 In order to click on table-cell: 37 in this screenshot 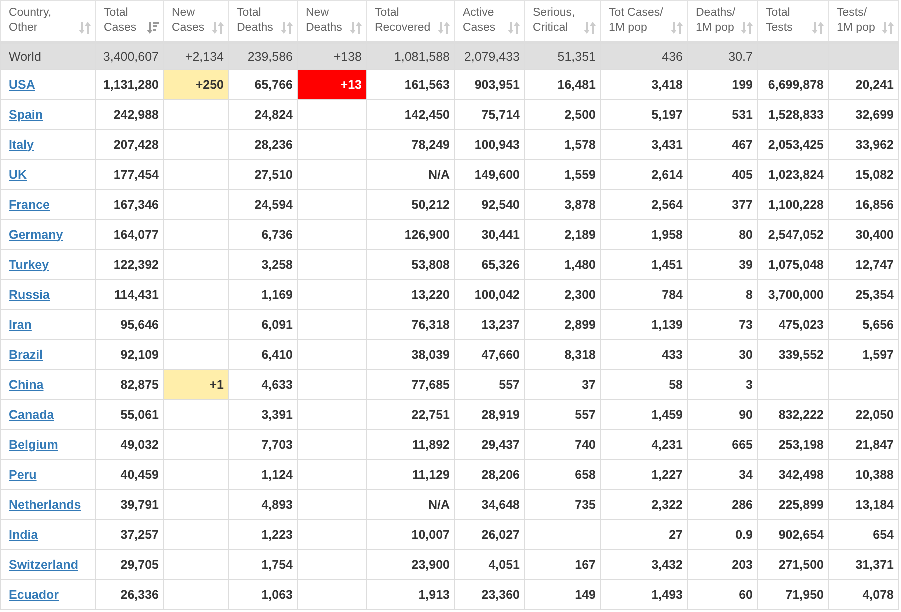, I will do `click(562, 385)`.